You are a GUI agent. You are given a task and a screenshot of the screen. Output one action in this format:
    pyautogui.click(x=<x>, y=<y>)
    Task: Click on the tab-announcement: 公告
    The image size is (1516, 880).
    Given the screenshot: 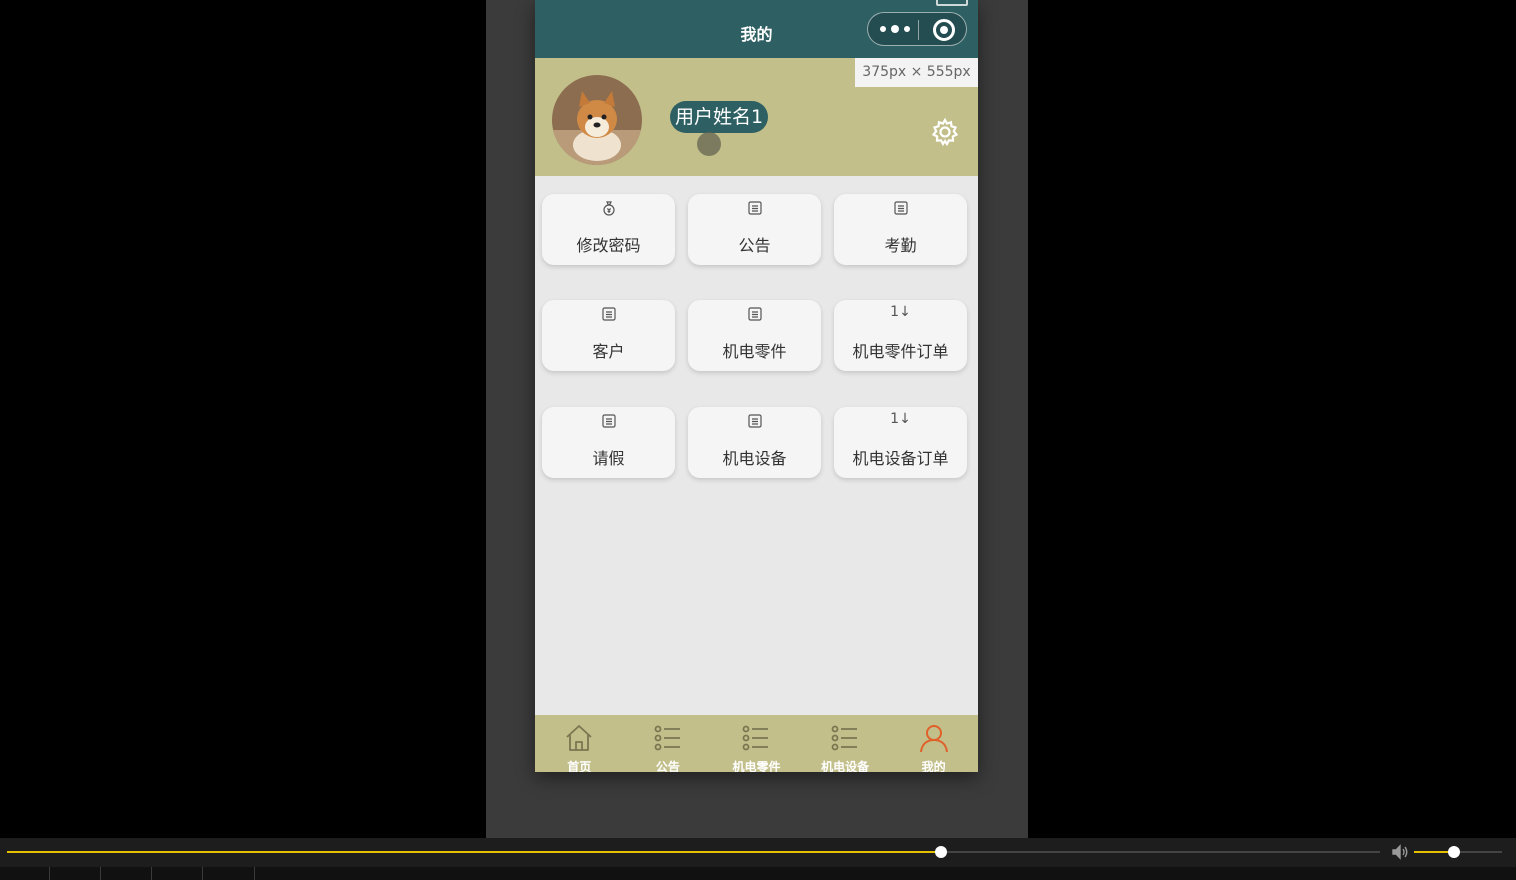 What is the action you would take?
    pyautogui.click(x=668, y=743)
    